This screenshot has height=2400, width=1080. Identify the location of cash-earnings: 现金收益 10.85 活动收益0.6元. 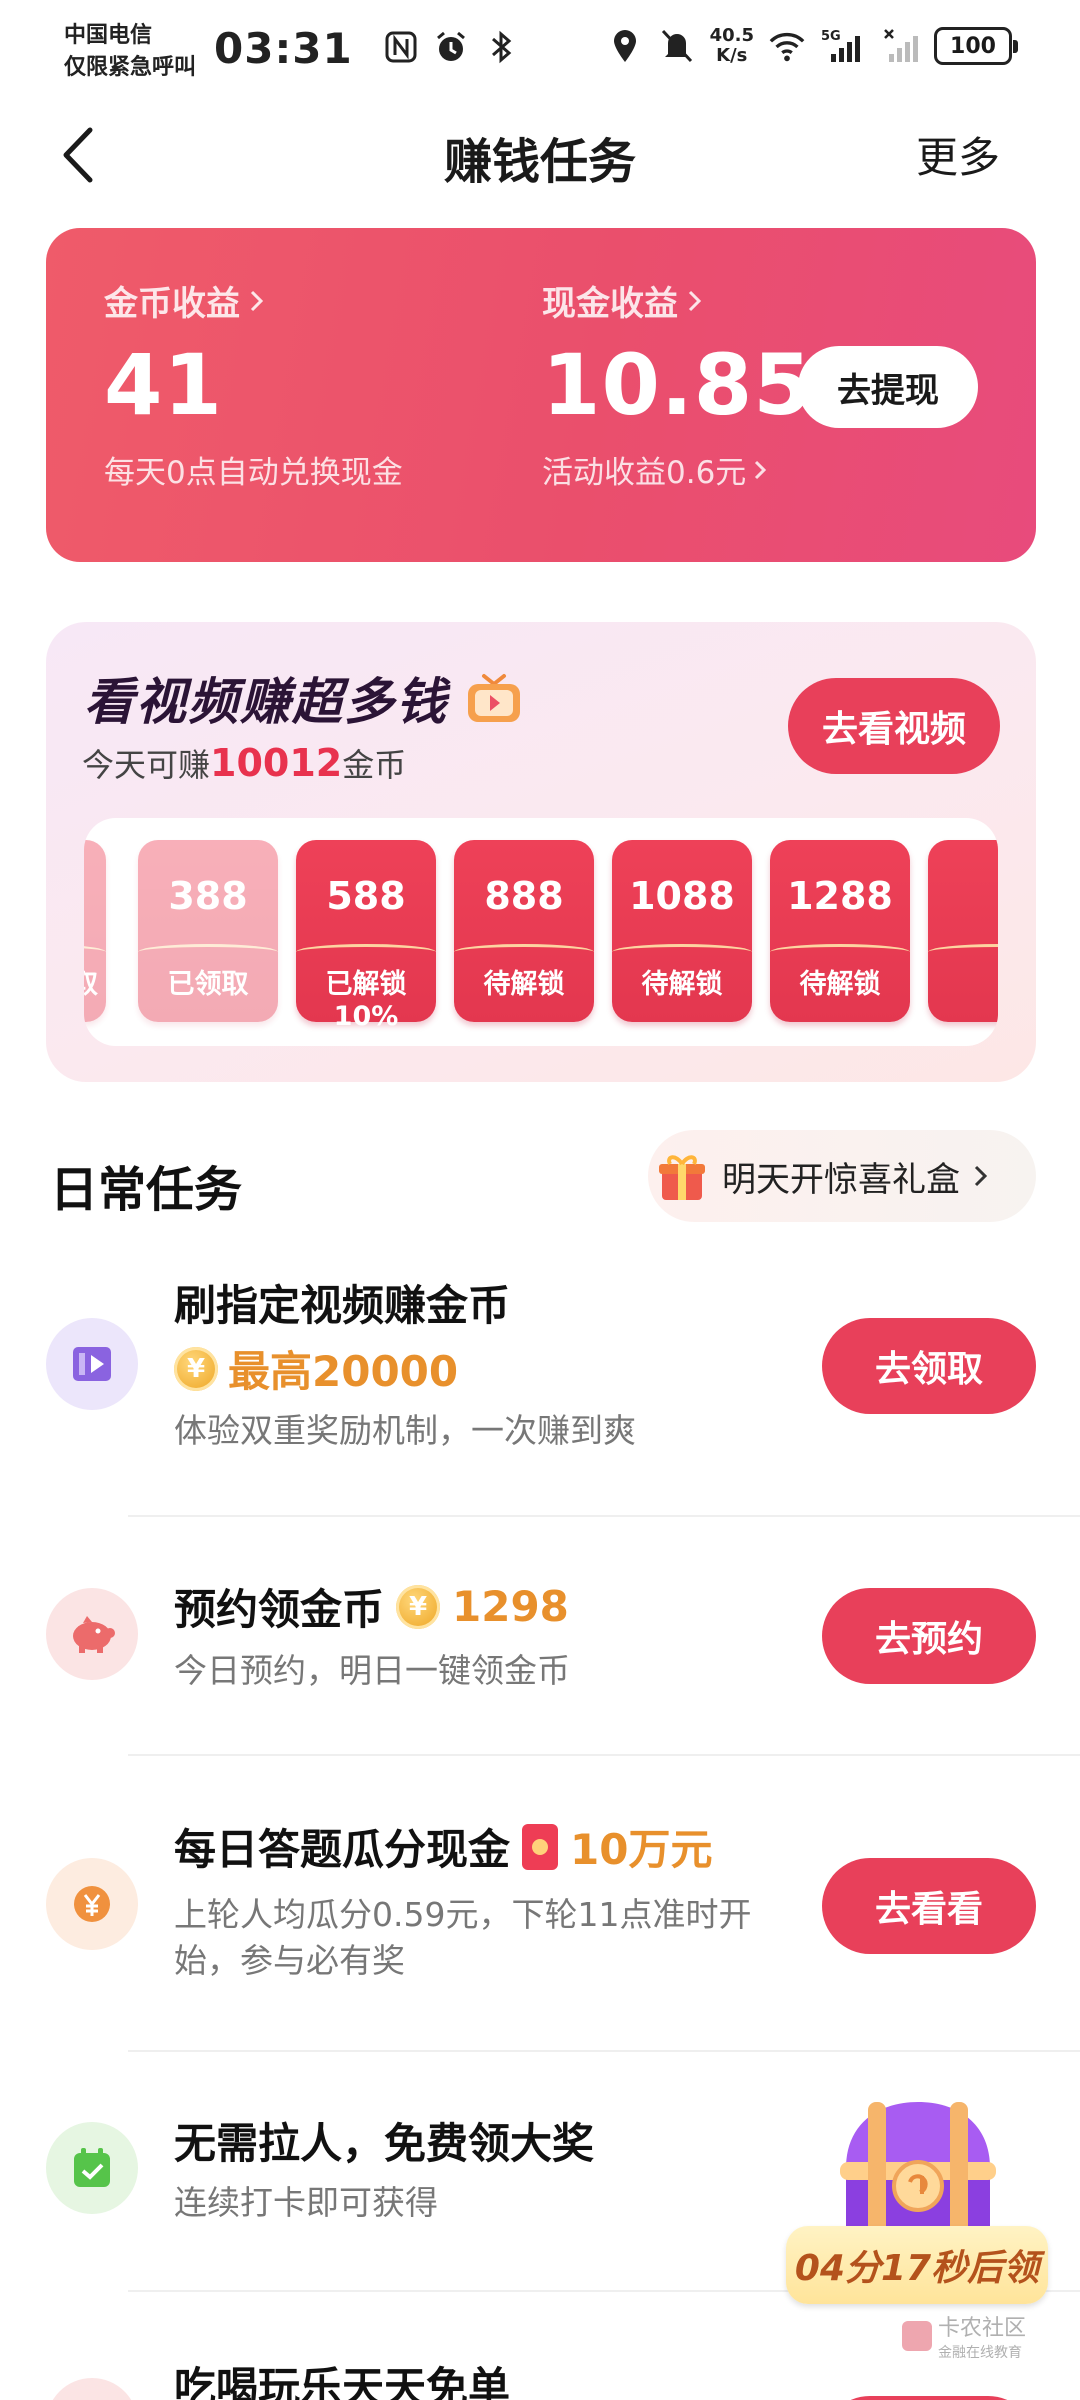
(677, 384).